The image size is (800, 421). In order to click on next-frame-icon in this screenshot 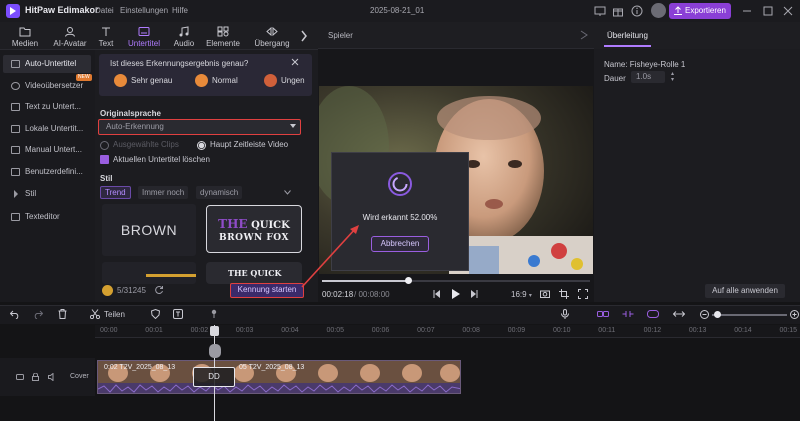, I will do `click(474, 294)`.